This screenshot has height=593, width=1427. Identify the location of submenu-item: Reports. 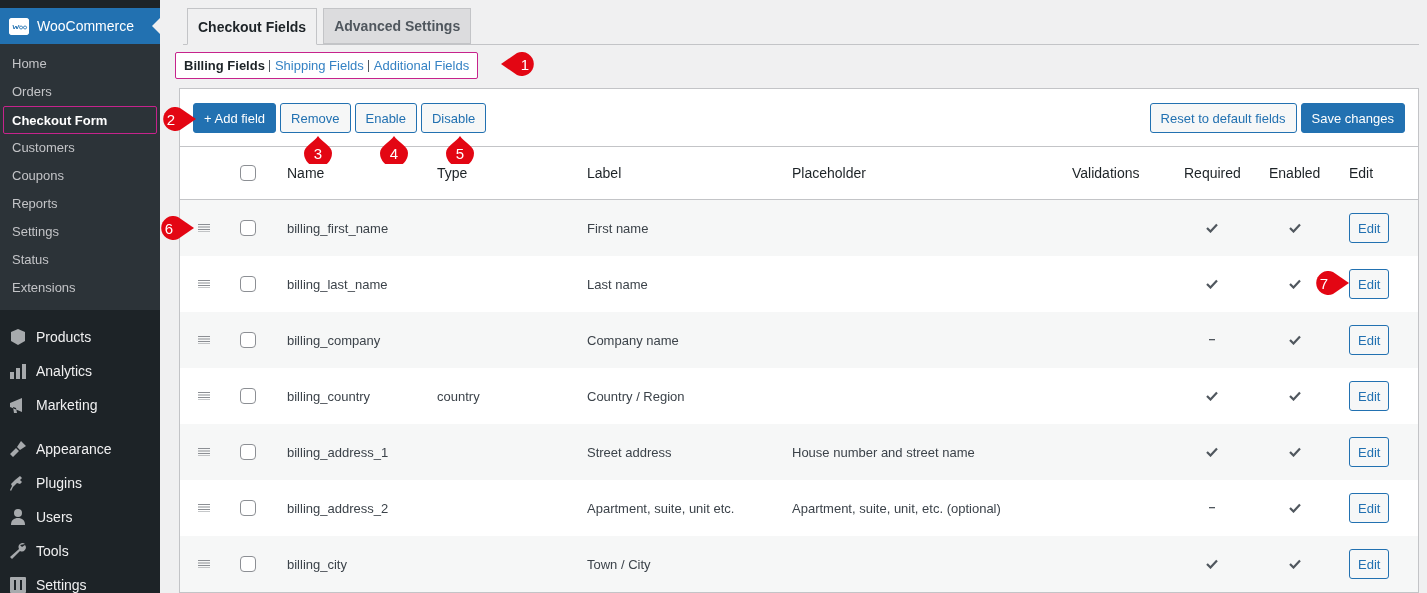
(80, 204).